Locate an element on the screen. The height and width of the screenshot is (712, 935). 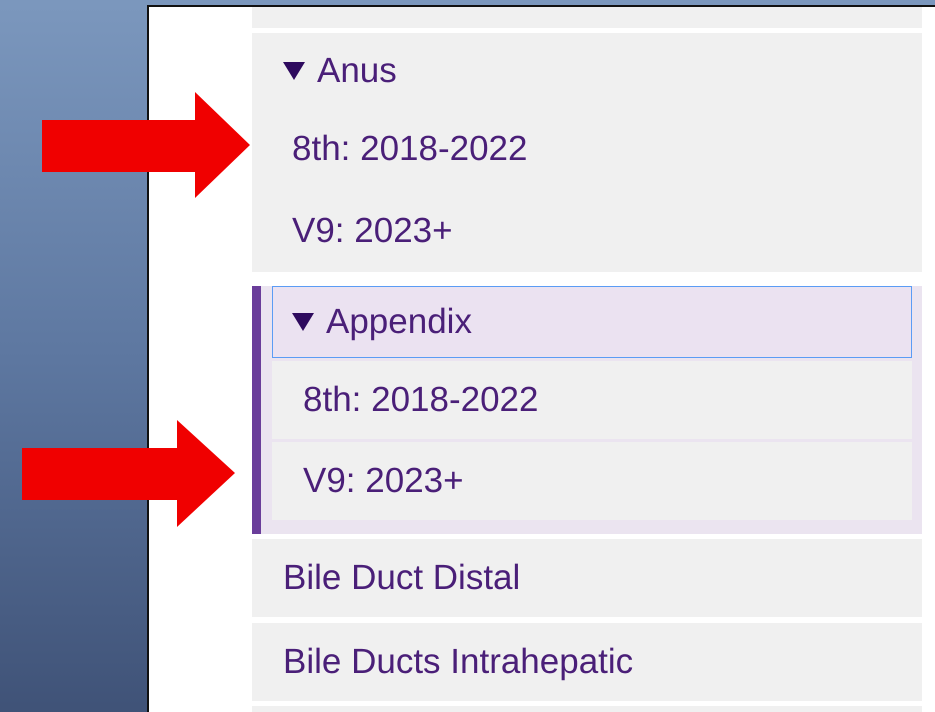
group-toggle: Appendix is located at coordinates (592, 322).